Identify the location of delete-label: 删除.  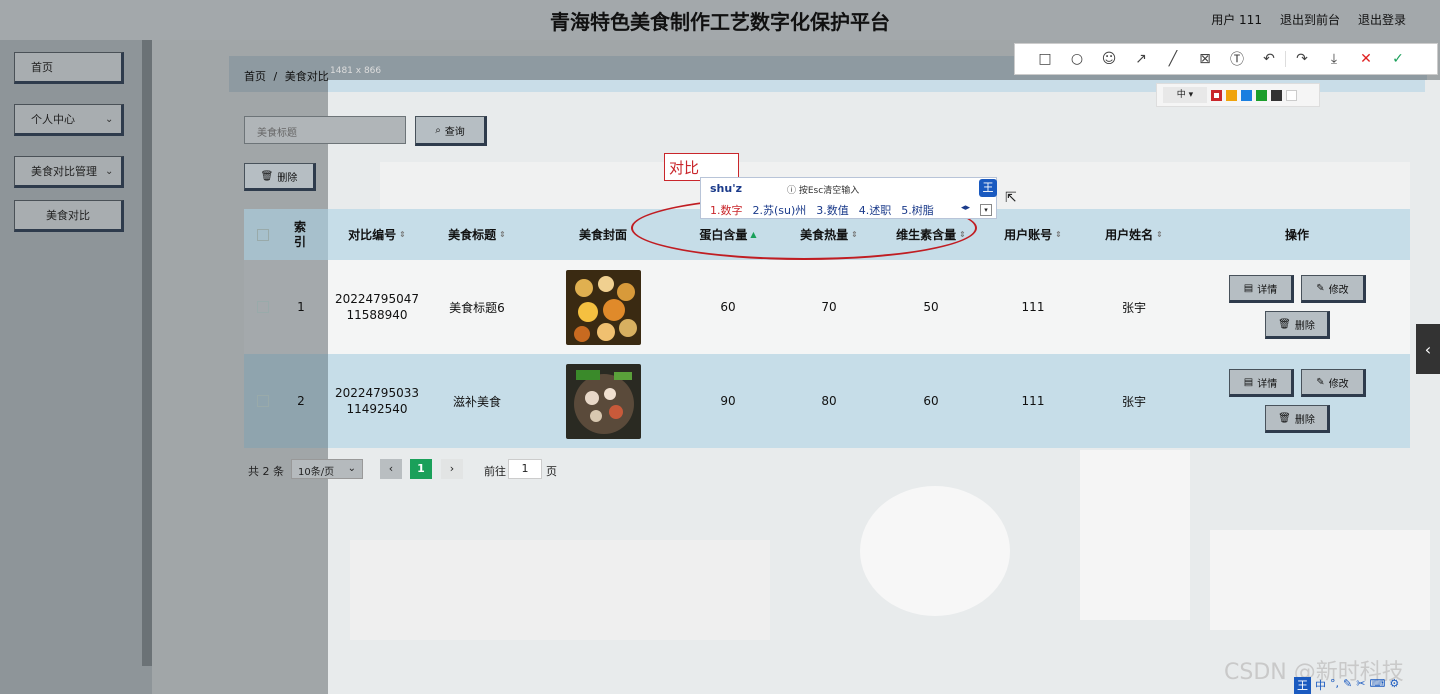
(1304, 420).